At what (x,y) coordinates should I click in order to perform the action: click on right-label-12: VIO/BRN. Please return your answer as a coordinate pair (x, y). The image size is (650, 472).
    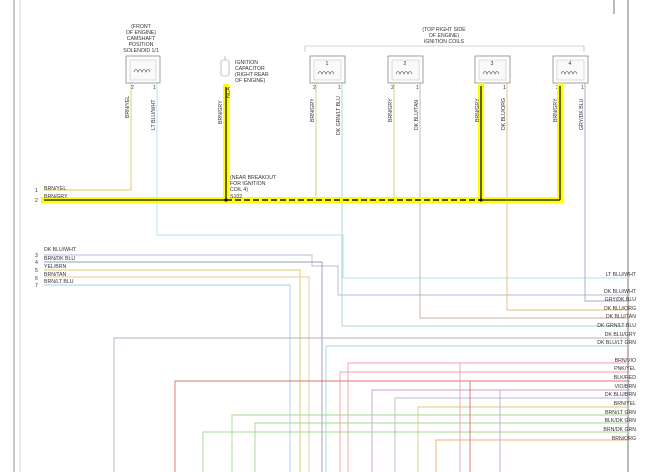
    Looking at the image, I should click on (626, 387).